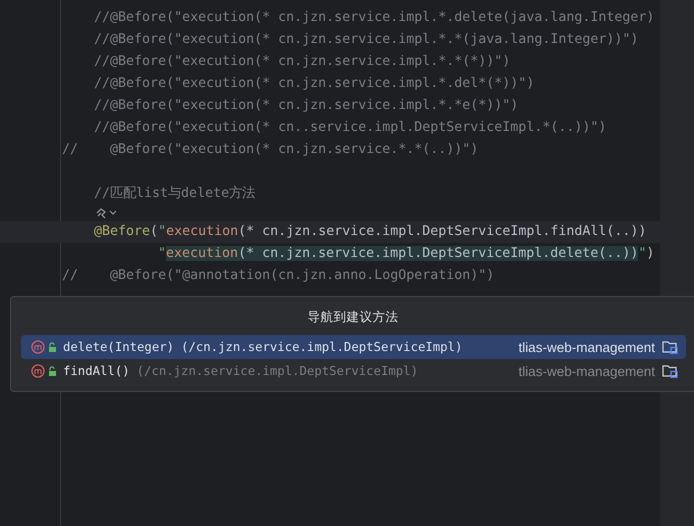  Describe the element at coordinates (314, 84) in the screenshot. I see `code-line: //@Before("execution(* cn.jzn.service.impl.*.del*(*))")` at that location.